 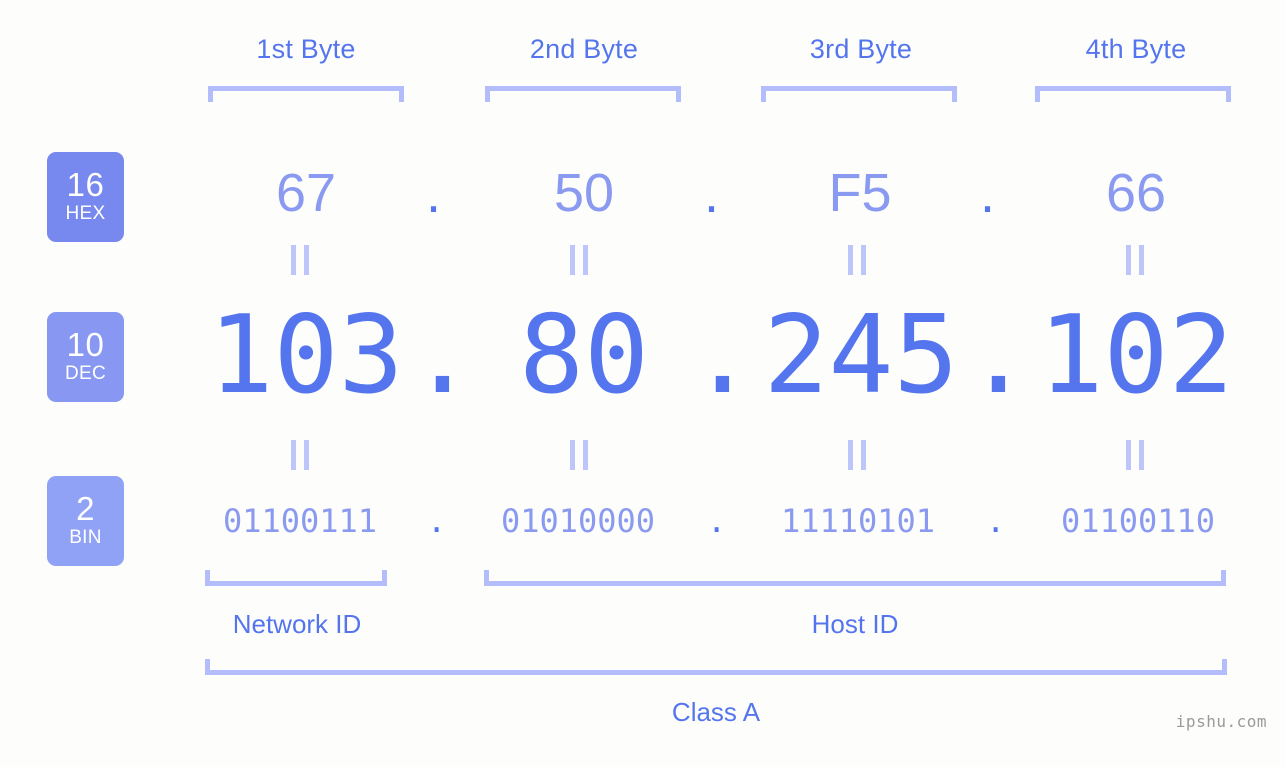 I want to click on dec-byte-2: 80, so click(x=584, y=355).